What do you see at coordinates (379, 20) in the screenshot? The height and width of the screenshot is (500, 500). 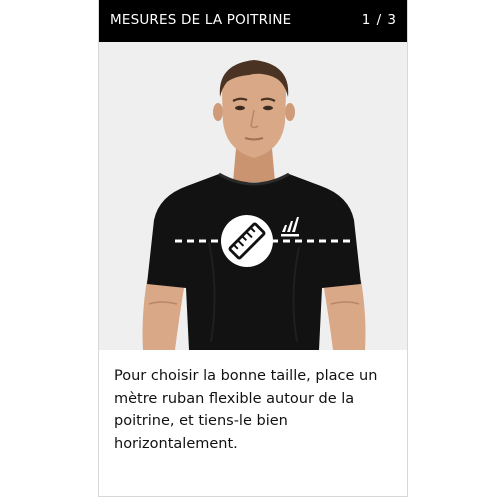 I see `step-counter: 1 / 3` at bounding box center [379, 20].